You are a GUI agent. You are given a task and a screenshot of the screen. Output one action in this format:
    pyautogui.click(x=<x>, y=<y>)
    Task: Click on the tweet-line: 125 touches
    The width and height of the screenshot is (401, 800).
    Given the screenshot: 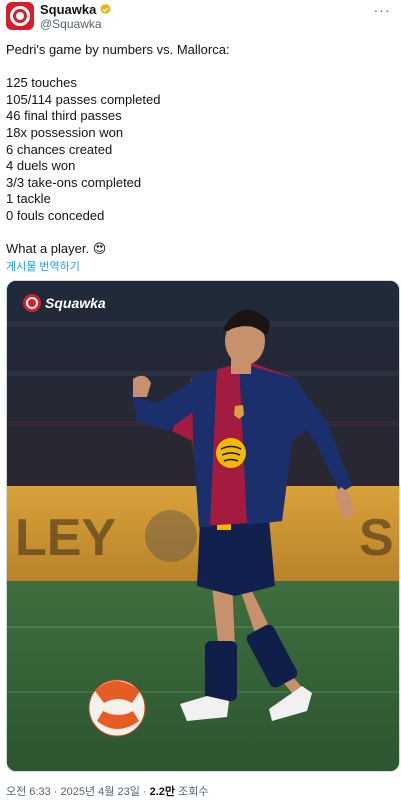 What is the action you would take?
    pyautogui.click(x=41, y=83)
    